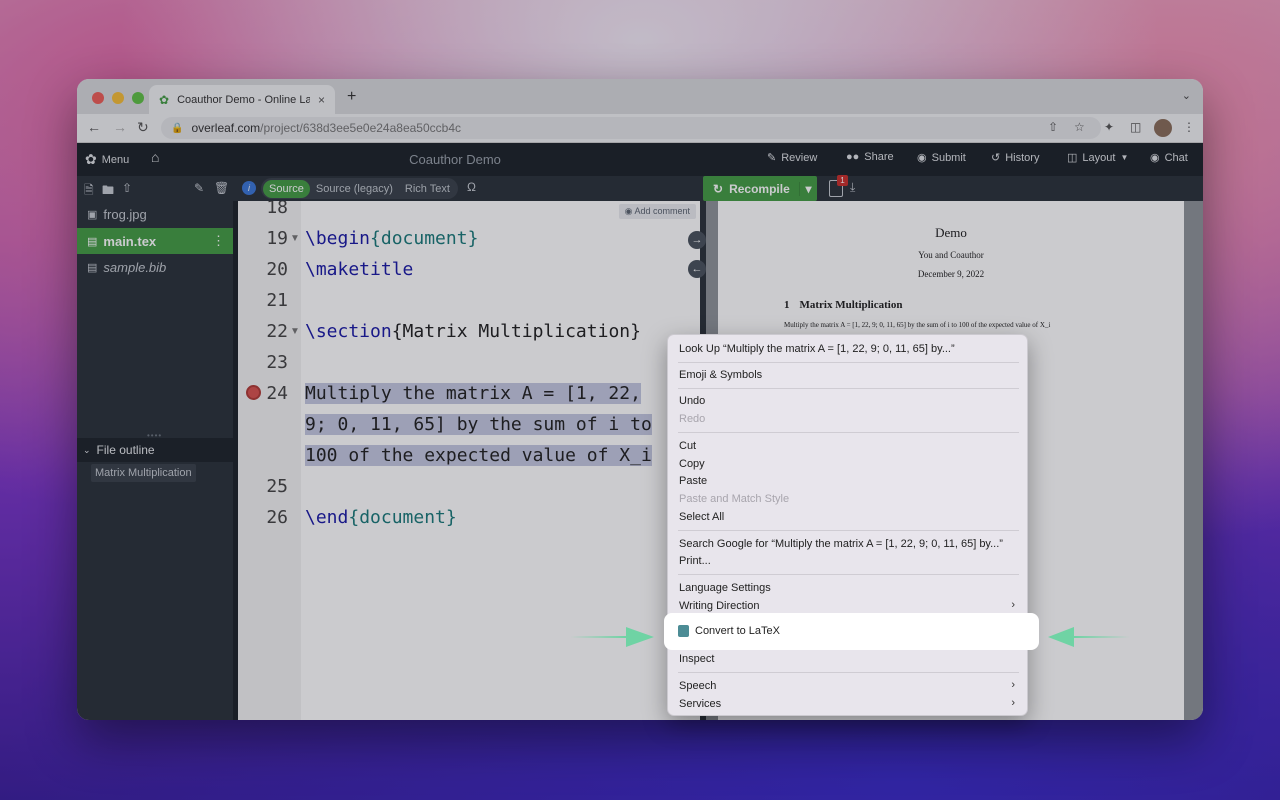  What do you see at coordinates (725, 588) in the screenshot?
I see `menu-item-language-settings: Language Settings` at bounding box center [725, 588].